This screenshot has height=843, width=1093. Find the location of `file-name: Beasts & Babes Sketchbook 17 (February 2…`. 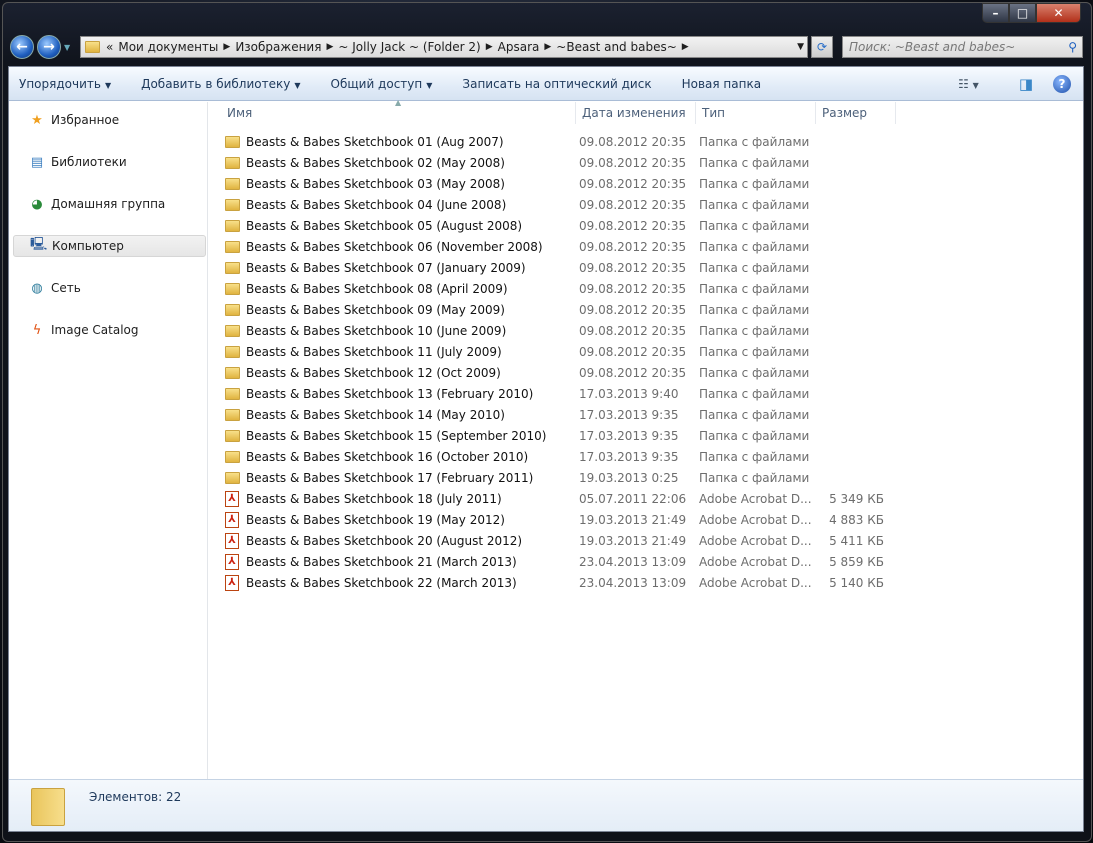

file-name: Beasts & Babes Sketchbook 17 (February 2… is located at coordinates (390, 477).